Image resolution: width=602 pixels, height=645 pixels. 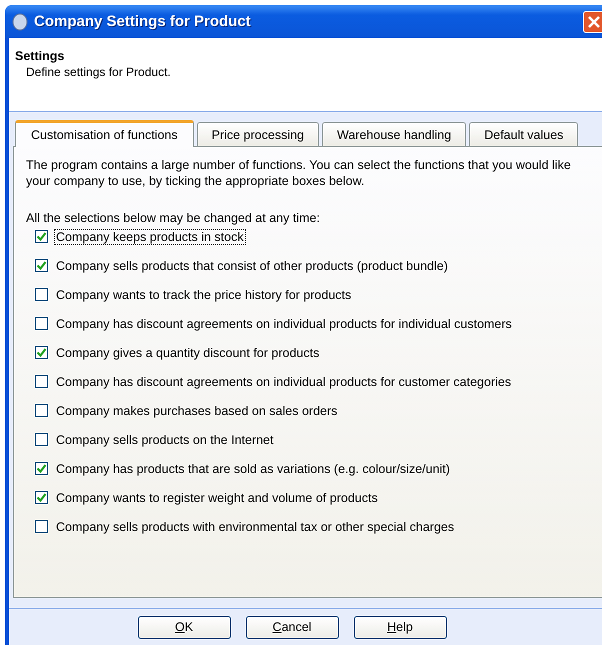 I want to click on section-title: Settings, so click(x=40, y=56).